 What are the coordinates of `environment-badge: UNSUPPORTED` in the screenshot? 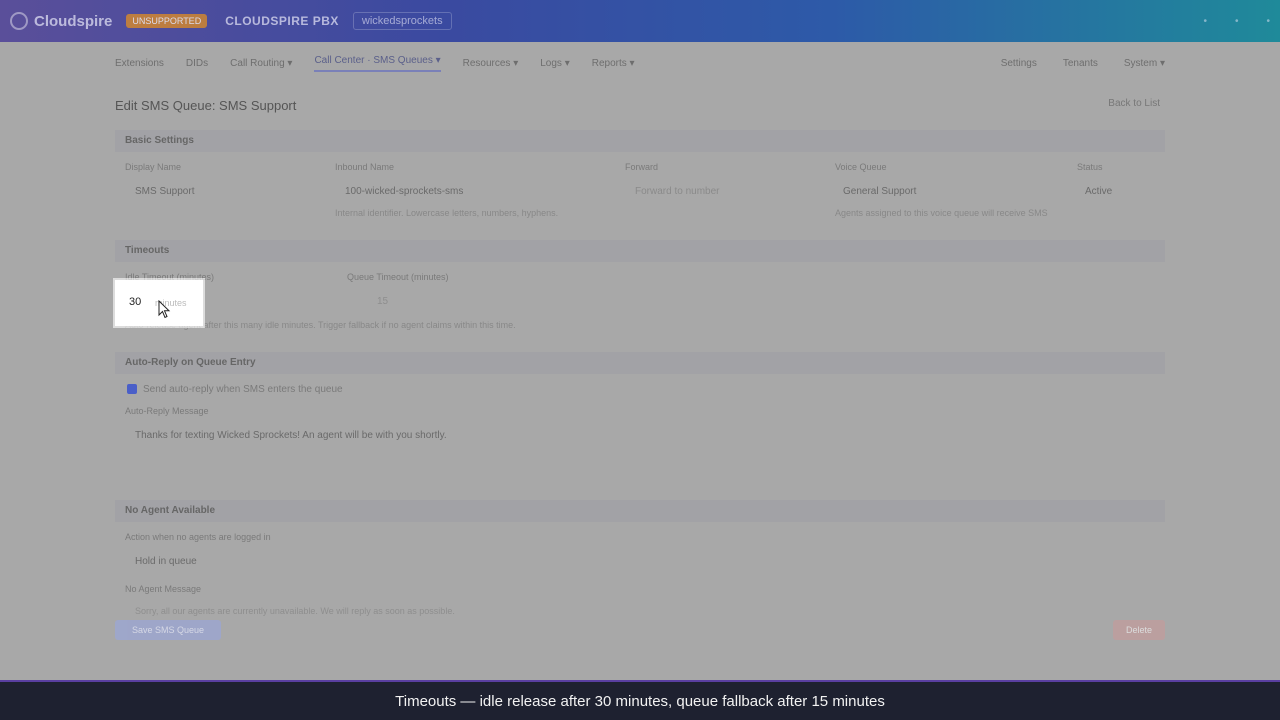 It's located at (167, 21).